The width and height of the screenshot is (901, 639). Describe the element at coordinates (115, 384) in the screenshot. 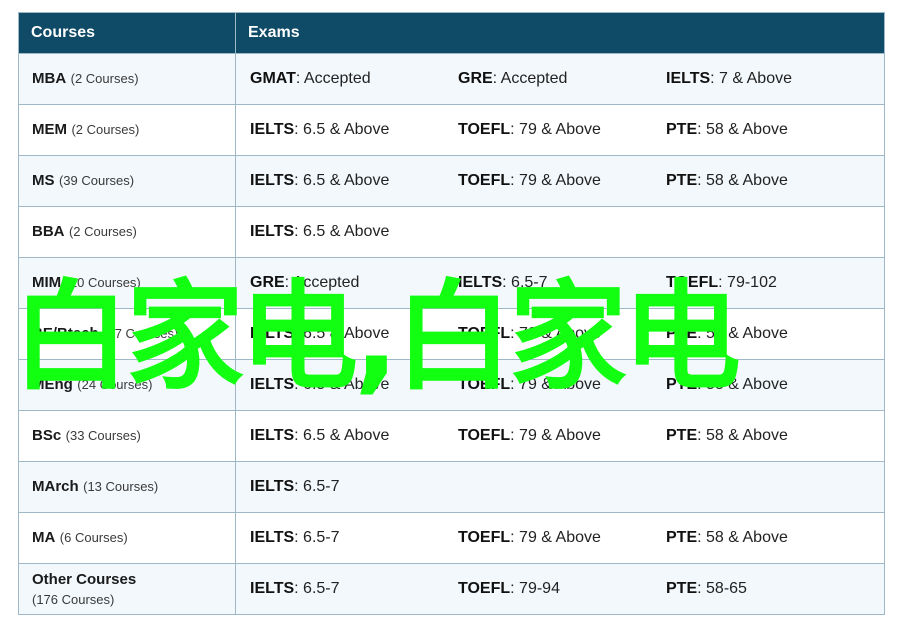

I see `course-count: (24 Courses)` at that location.